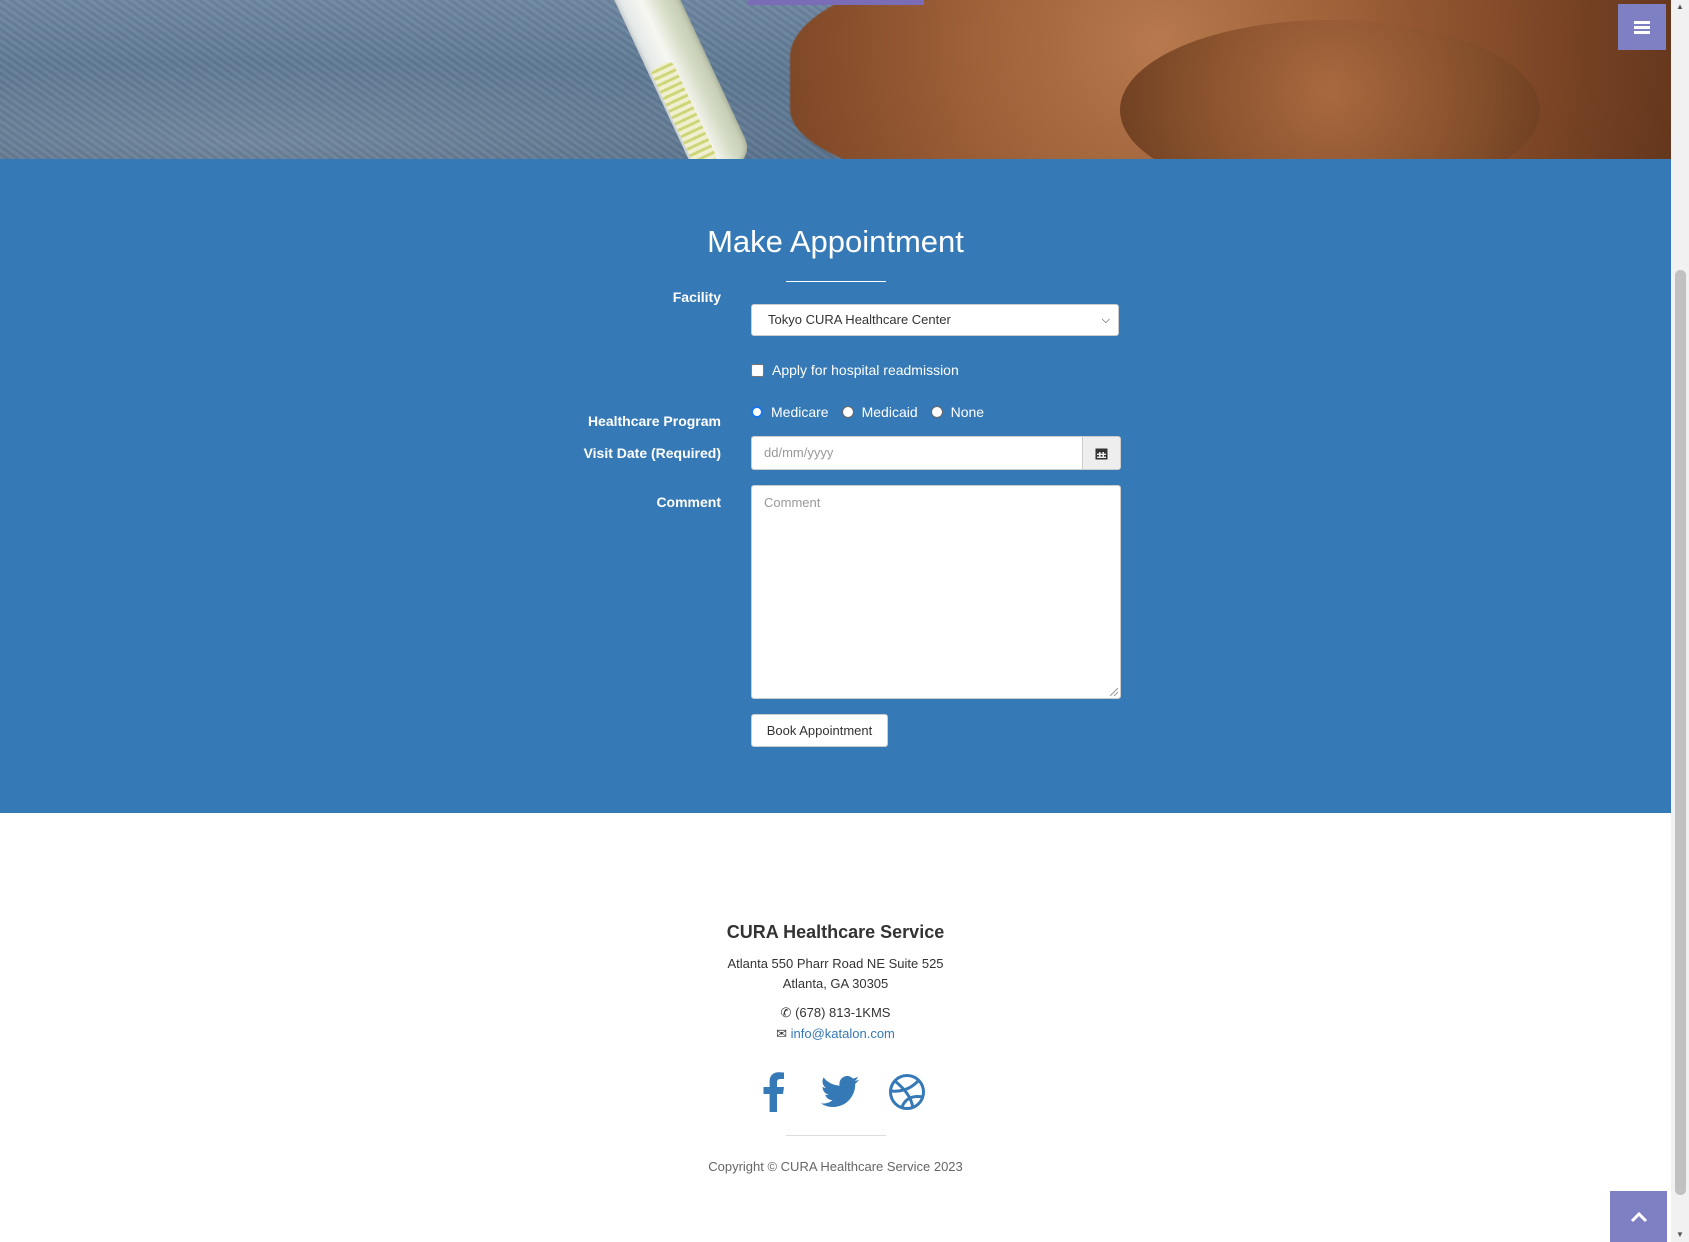  Describe the element at coordinates (889, 412) in the screenshot. I see `medicaid-label: Medicaid` at that location.